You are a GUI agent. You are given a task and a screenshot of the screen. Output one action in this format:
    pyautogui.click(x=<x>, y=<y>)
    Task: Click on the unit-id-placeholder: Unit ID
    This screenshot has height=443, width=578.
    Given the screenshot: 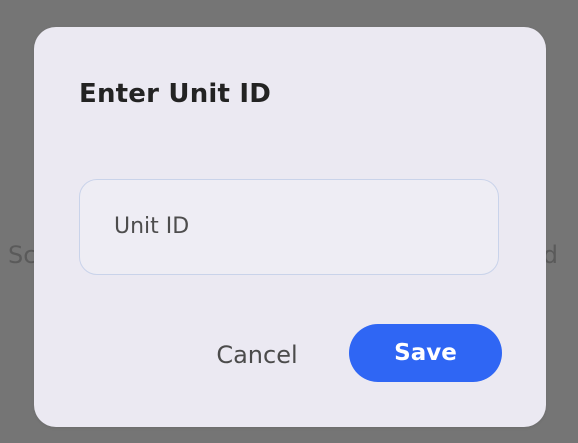 What is the action you would take?
    pyautogui.click(x=152, y=226)
    